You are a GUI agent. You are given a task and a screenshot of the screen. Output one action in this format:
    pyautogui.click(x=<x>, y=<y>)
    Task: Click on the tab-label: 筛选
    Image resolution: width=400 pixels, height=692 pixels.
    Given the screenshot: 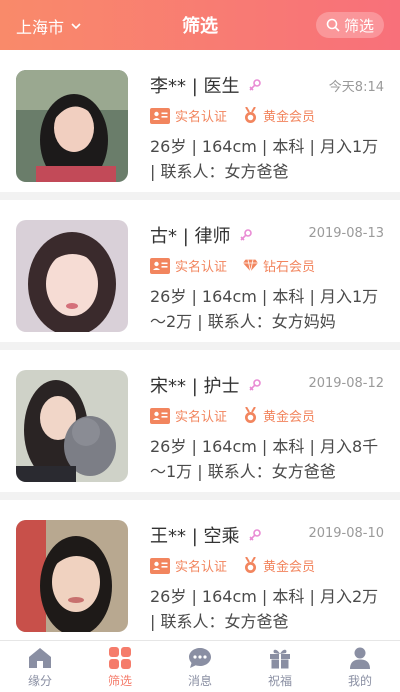 What is the action you would take?
    pyautogui.click(x=119, y=681)
    